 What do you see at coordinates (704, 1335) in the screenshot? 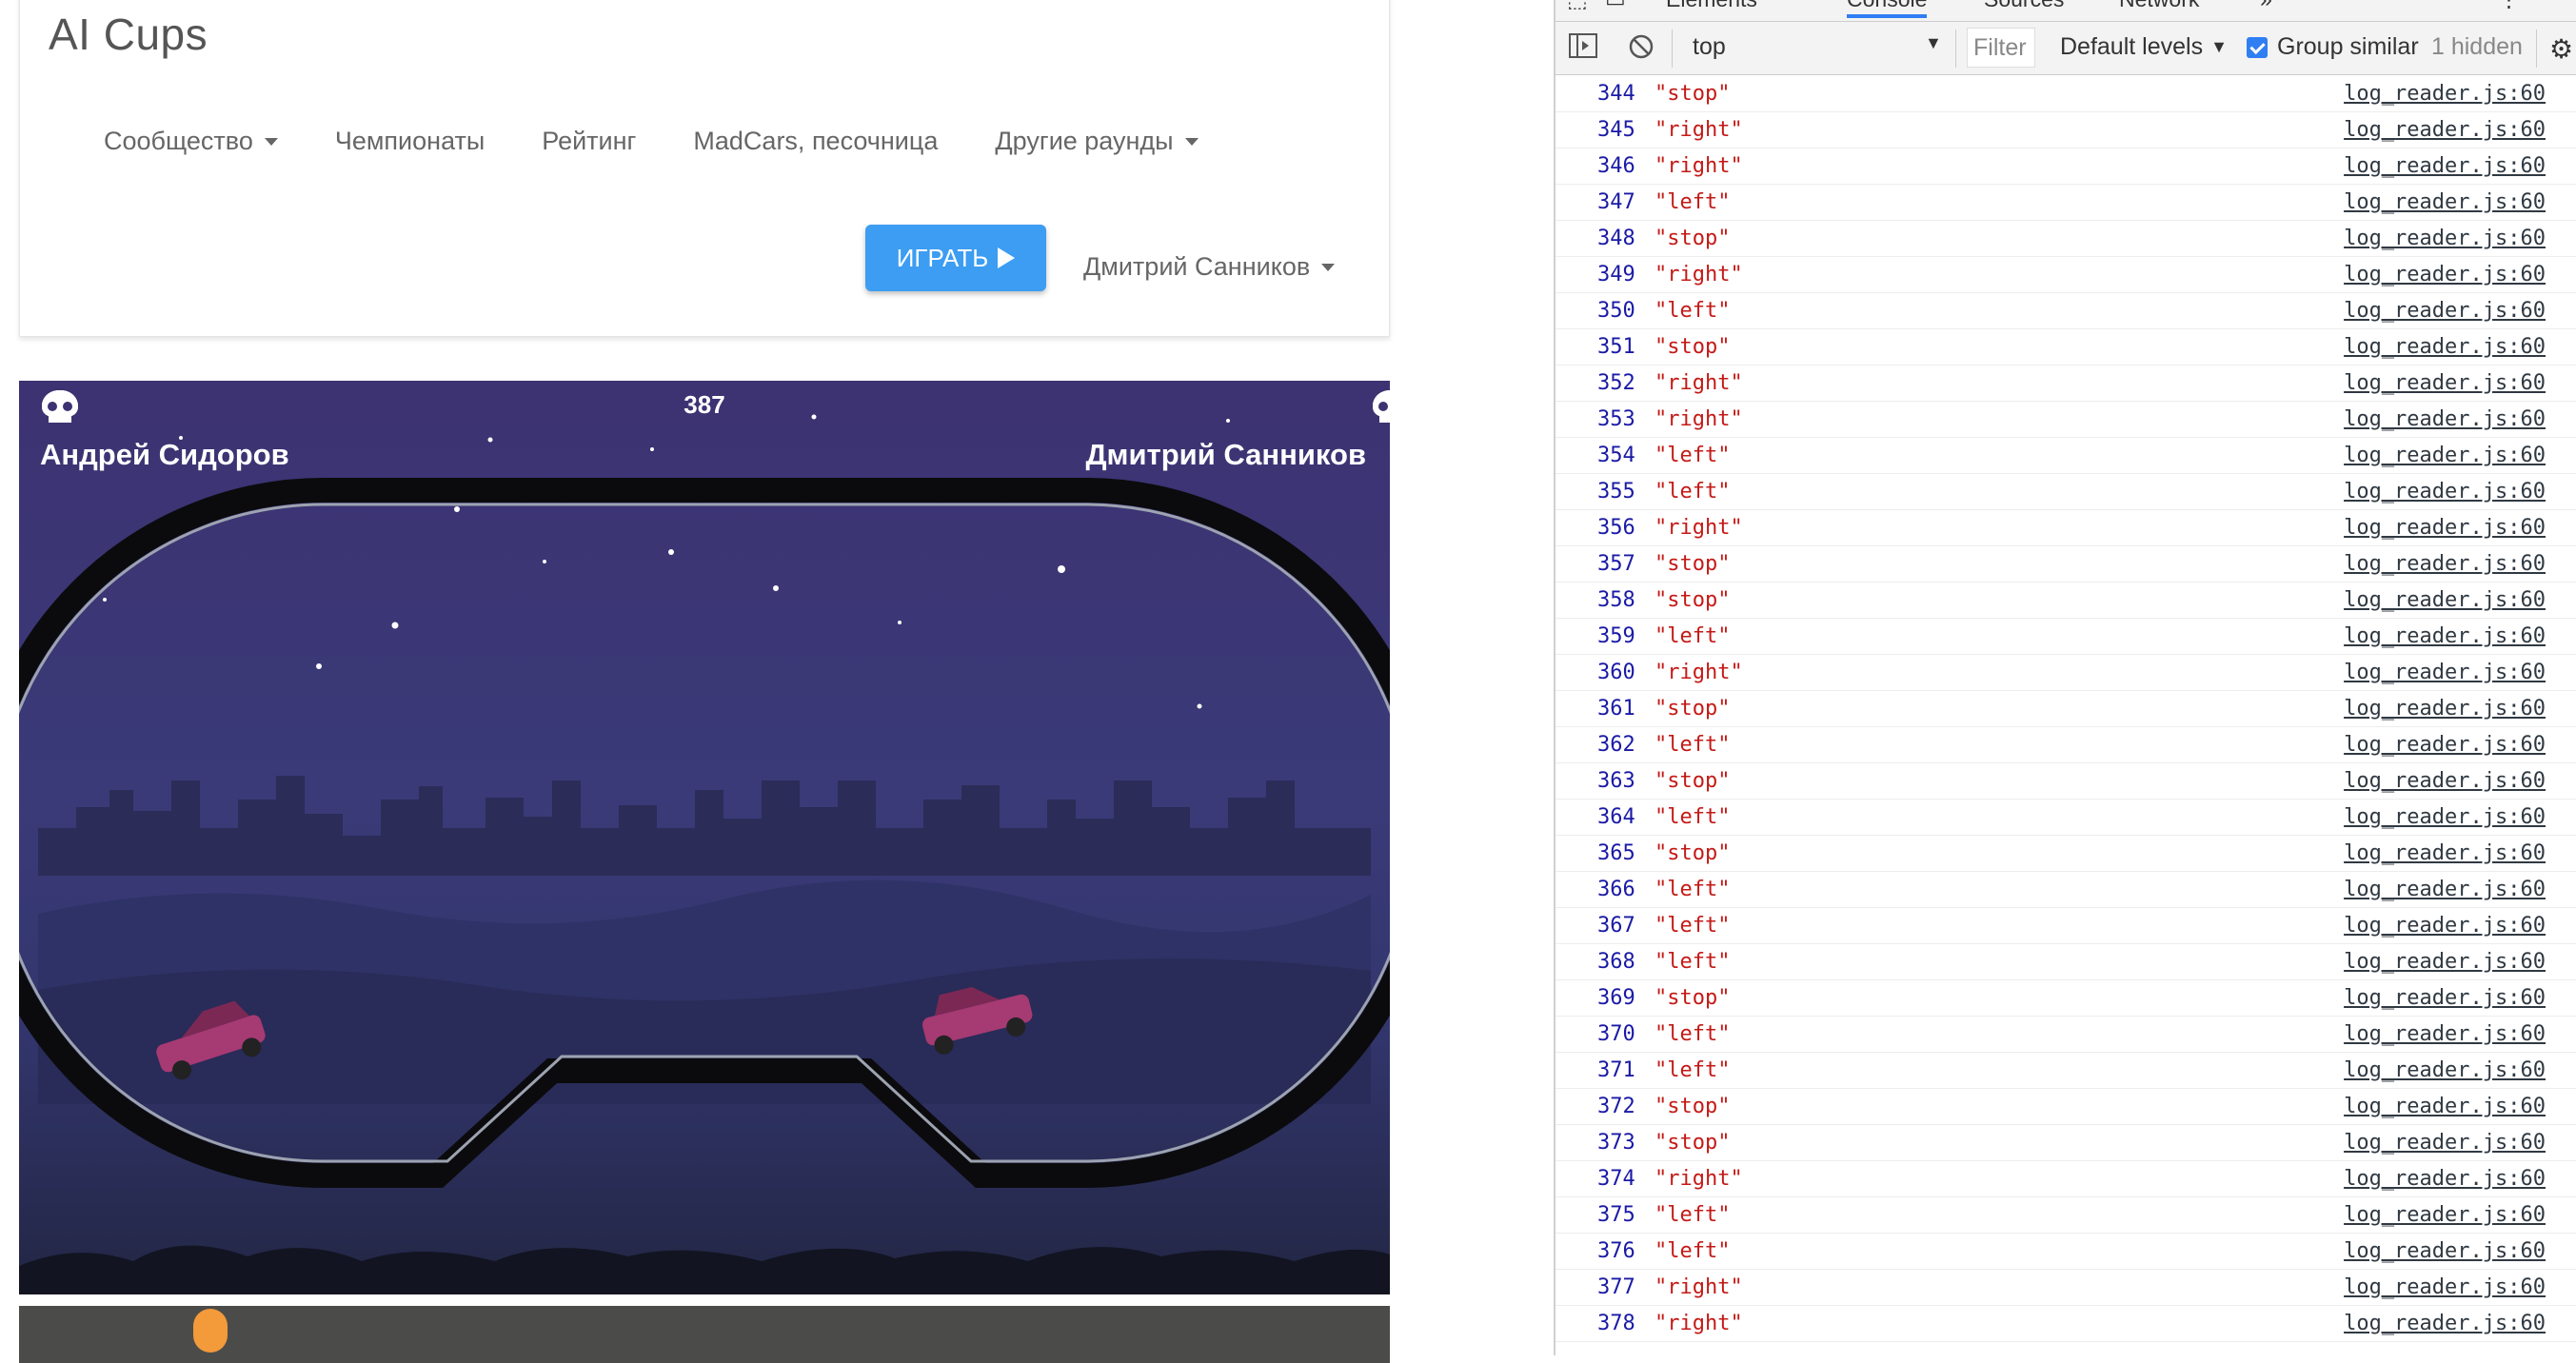
I see `replay-timeline` at bounding box center [704, 1335].